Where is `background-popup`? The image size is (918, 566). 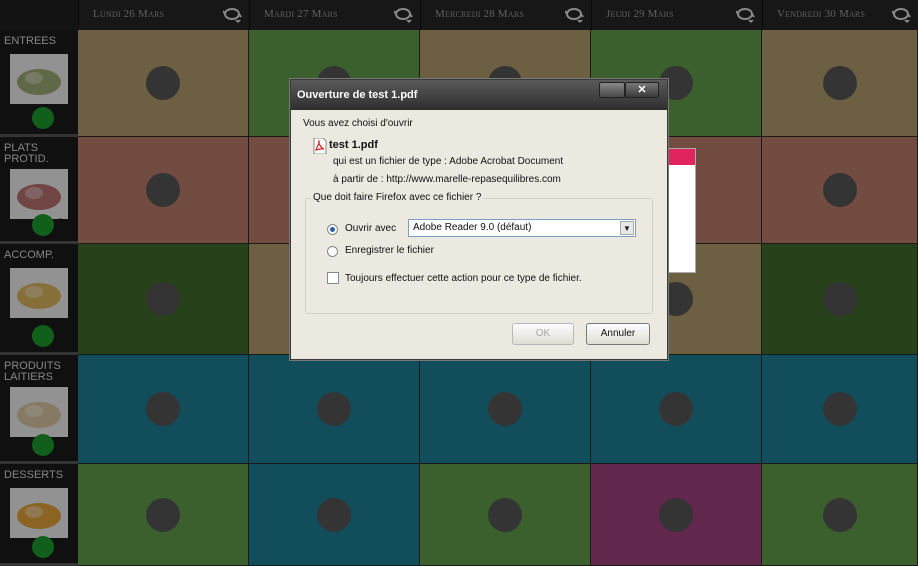 background-popup is located at coordinates (680, 210).